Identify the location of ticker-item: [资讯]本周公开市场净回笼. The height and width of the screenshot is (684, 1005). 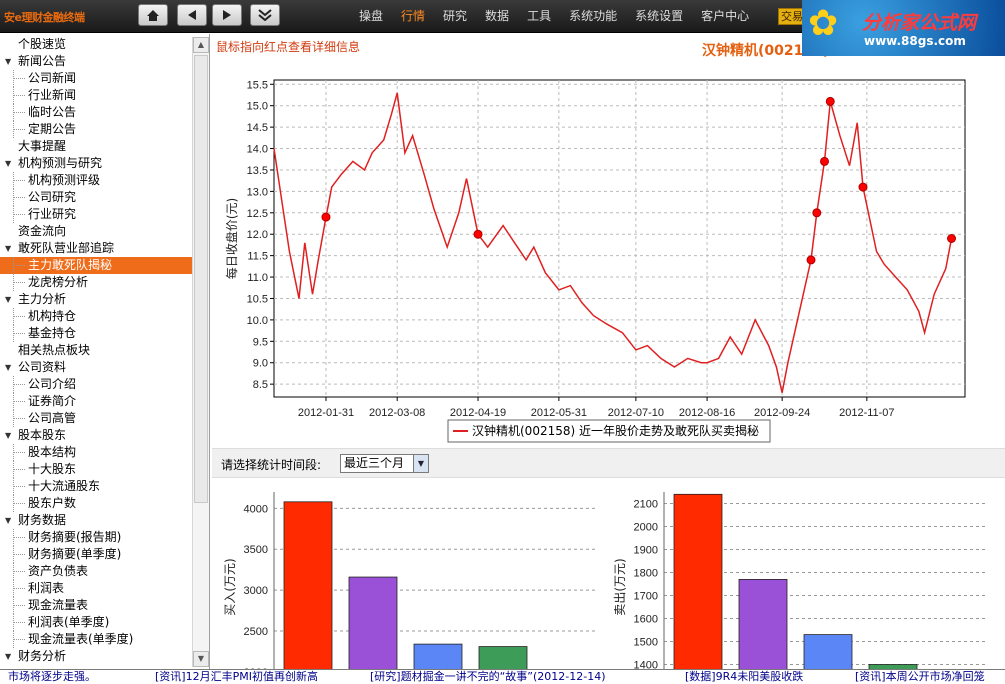
(920, 677).